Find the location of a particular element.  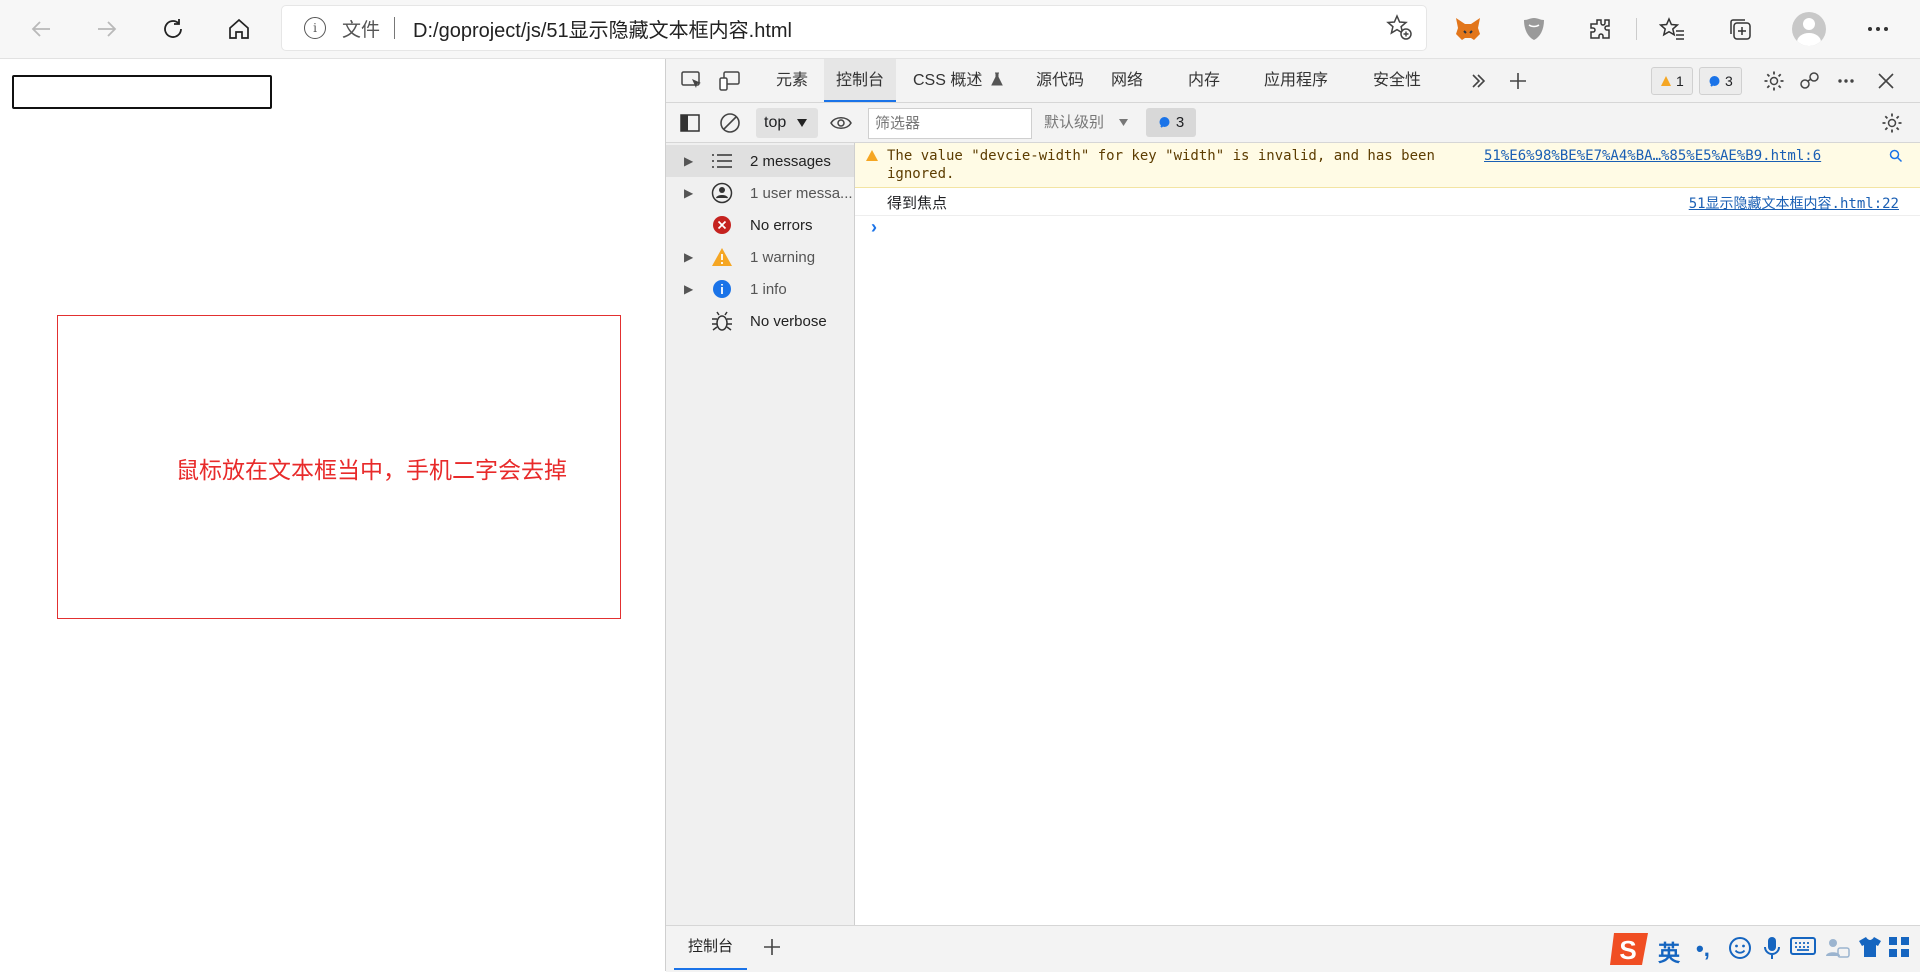

close-devtools-button is located at coordinates (1886, 81).